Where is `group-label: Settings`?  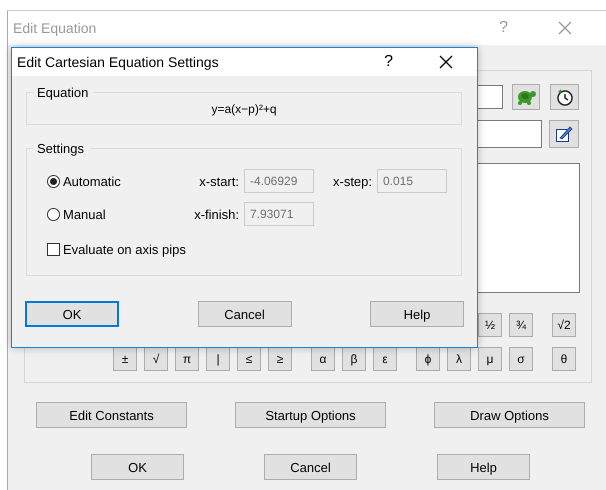 group-label: Settings is located at coordinates (60, 148).